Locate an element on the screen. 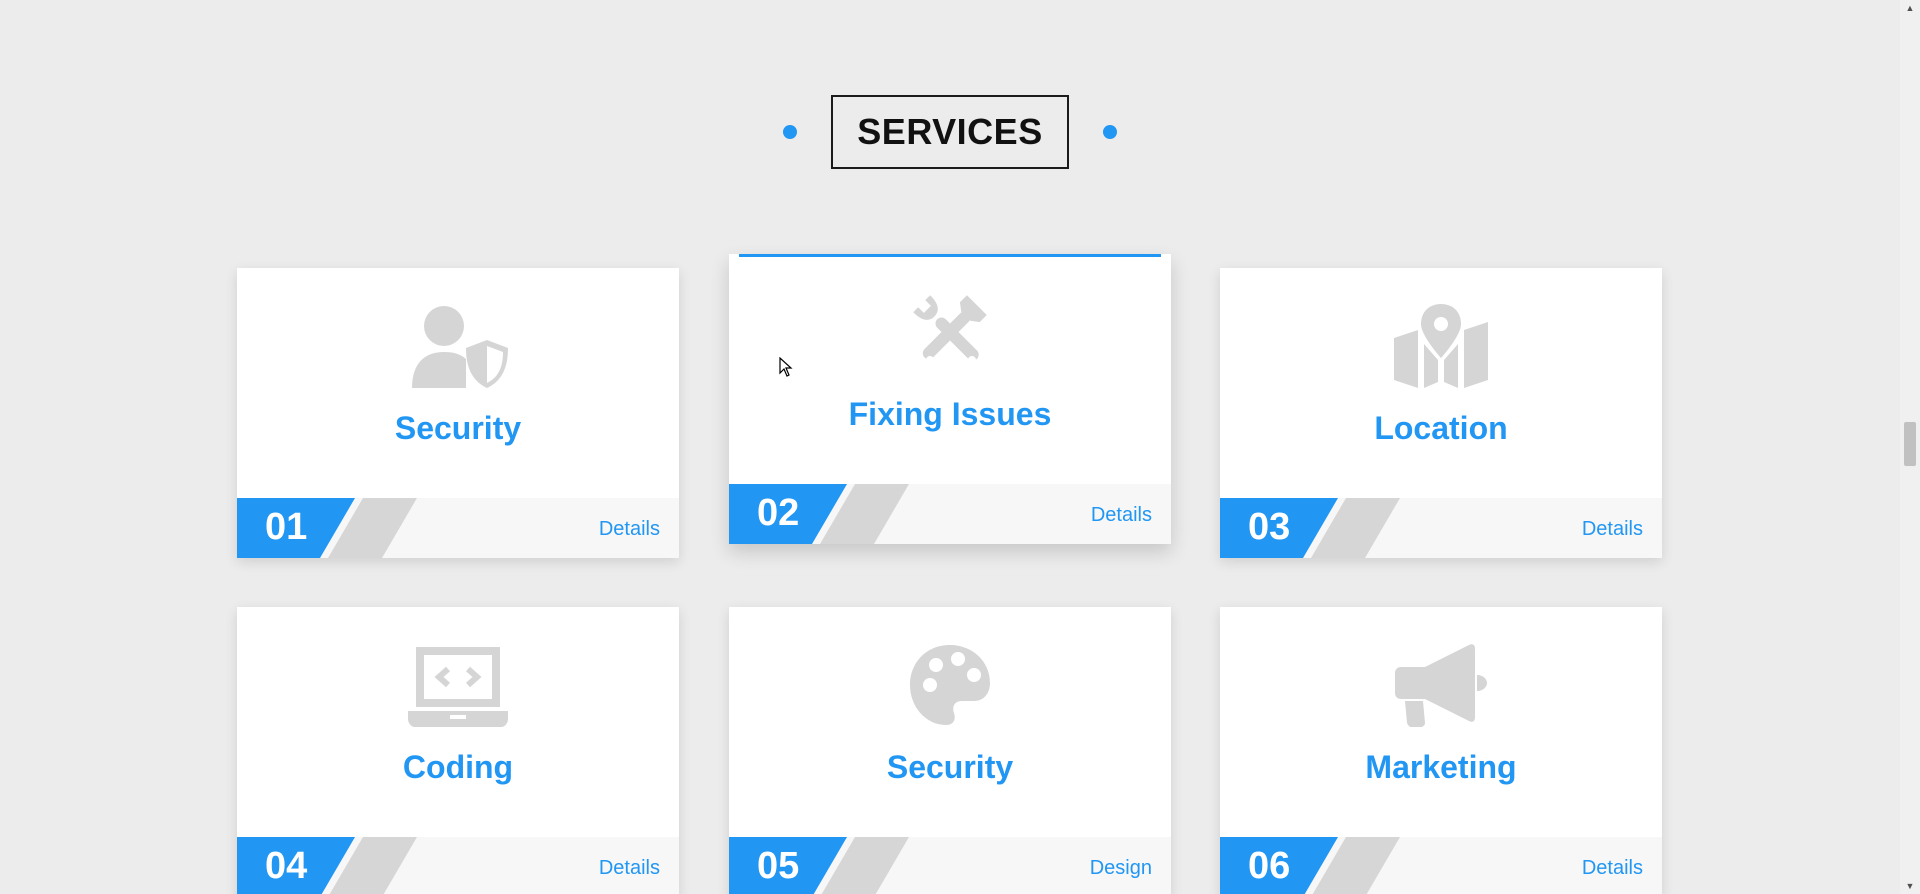 The width and height of the screenshot is (1920, 894). scroll-thumb is located at coordinates (1910, 444).